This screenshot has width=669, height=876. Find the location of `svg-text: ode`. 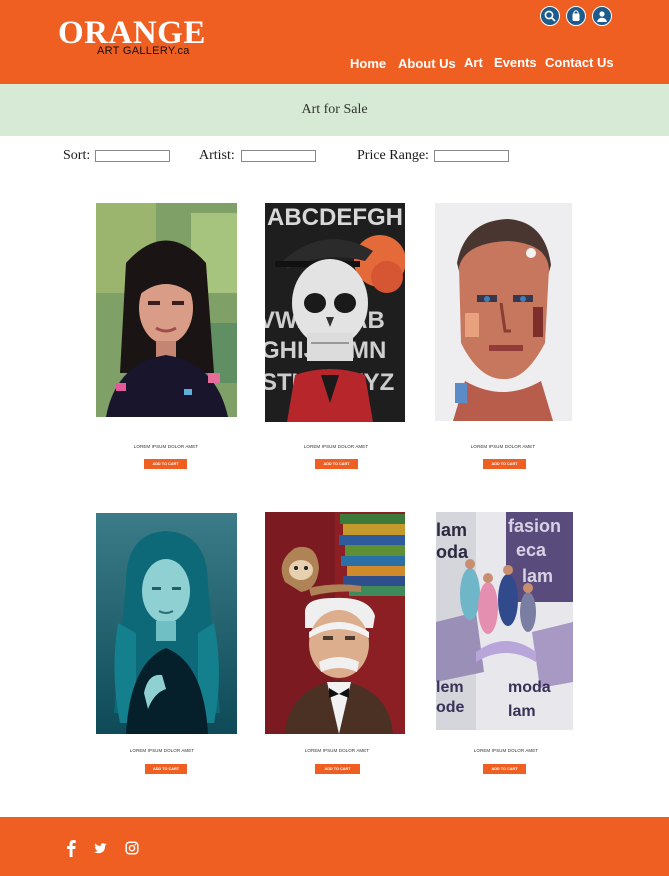

svg-text: ode is located at coordinates (450, 707).